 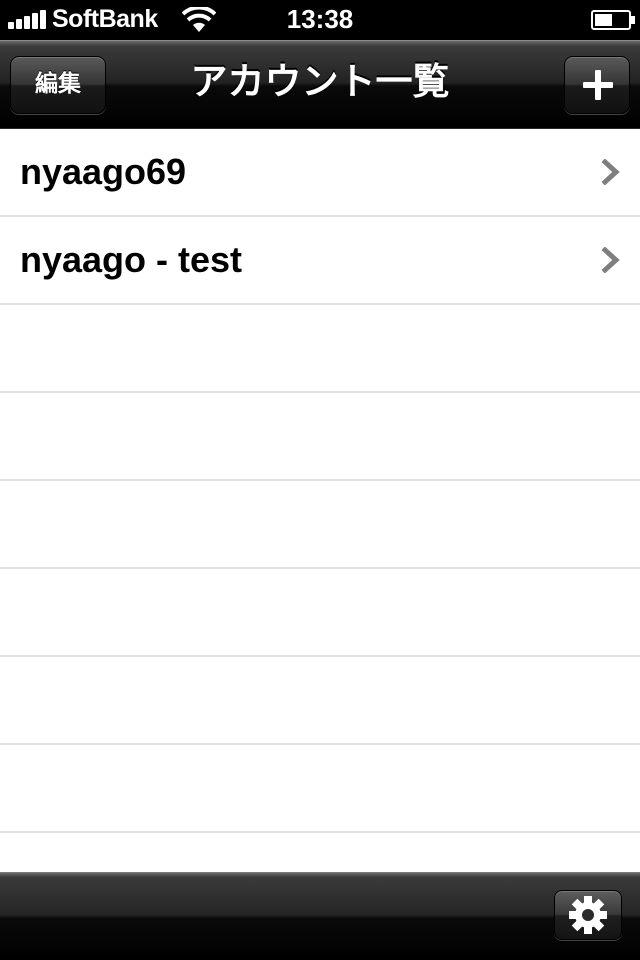 I want to click on account-row: nyaago69, so click(x=320, y=173).